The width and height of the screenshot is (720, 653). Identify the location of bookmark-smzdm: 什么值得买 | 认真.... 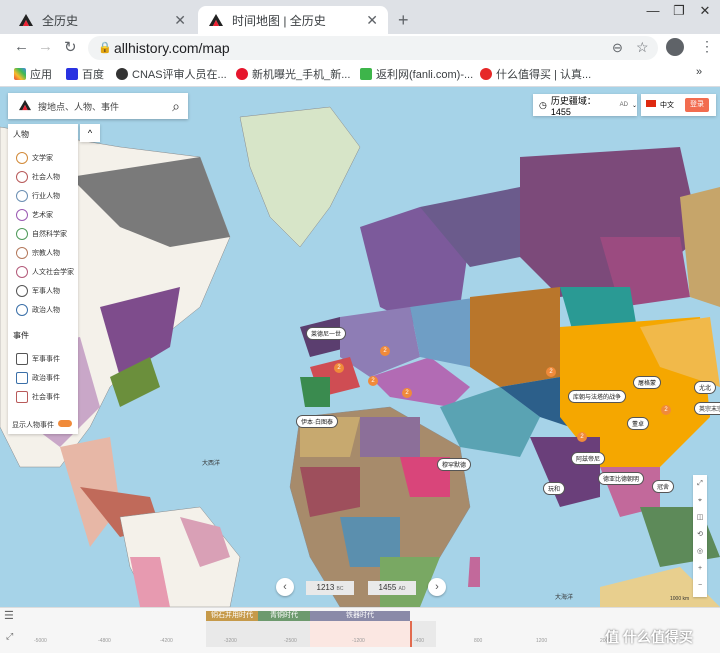
(535, 74).